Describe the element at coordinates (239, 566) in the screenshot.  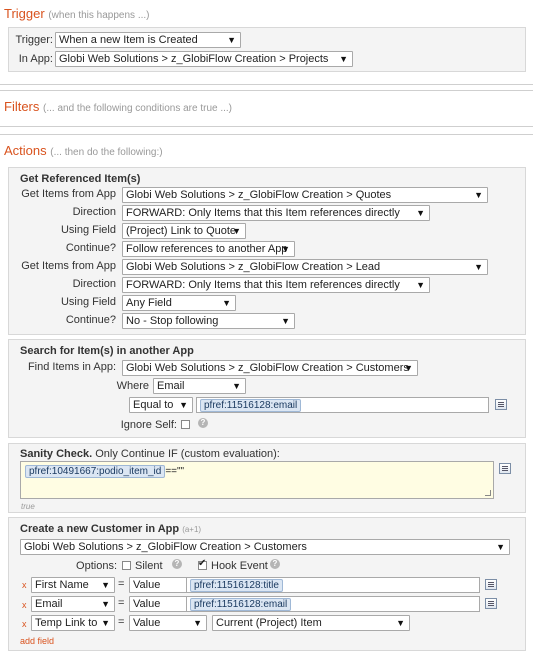
I see `hook-event-label: Hook Event` at that location.